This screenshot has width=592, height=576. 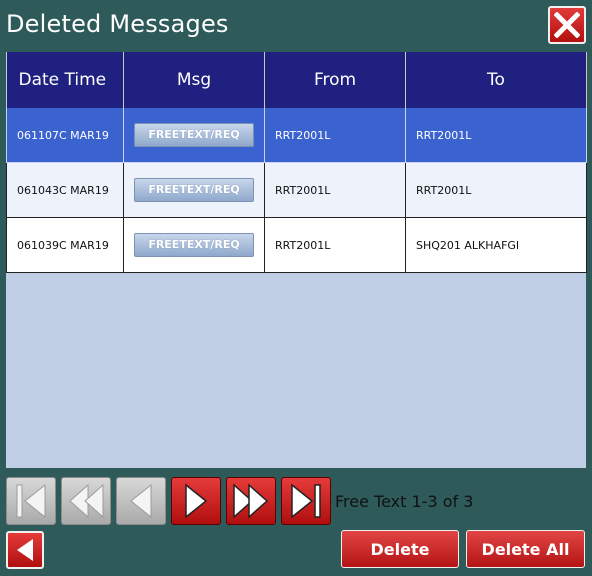 What do you see at coordinates (404, 501) in the screenshot?
I see `pagination-status: Free Text 1-3 of 3` at bounding box center [404, 501].